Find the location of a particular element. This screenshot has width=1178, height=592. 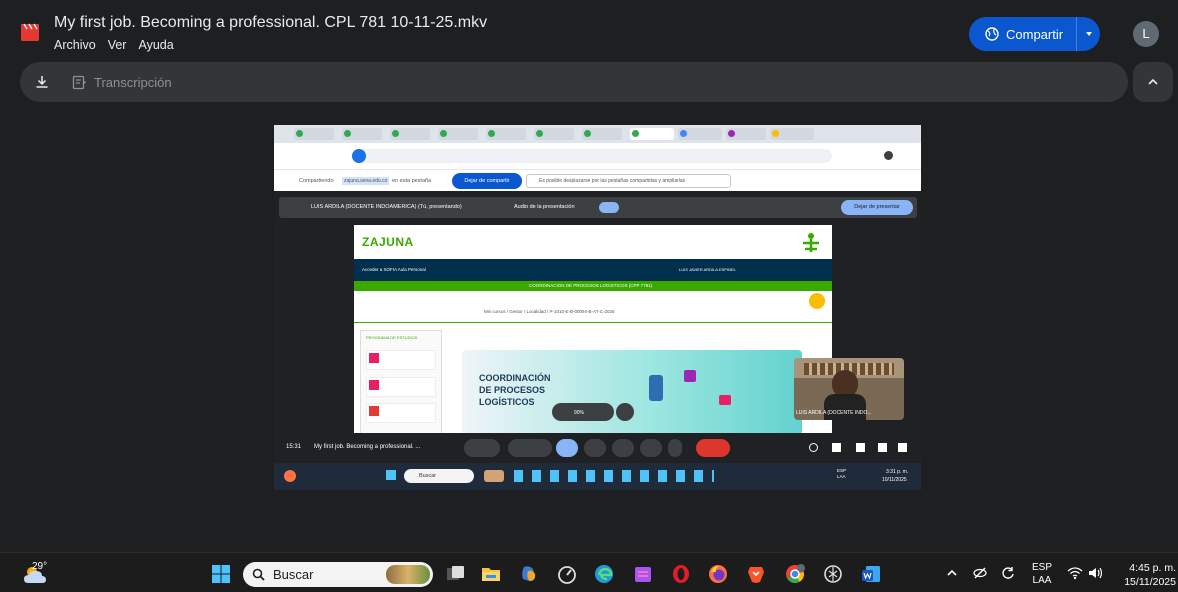

opera-icon is located at coordinates (681, 574).